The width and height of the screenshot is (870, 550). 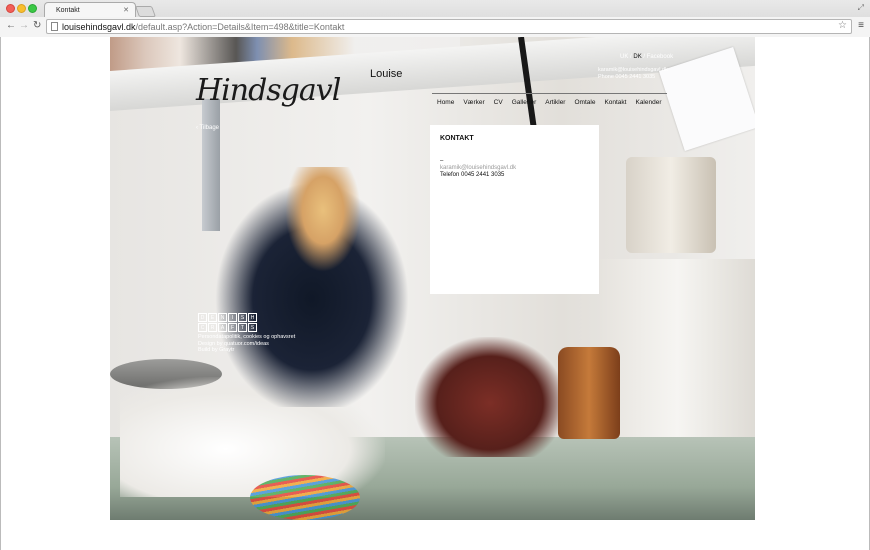 What do you see at coordinates (268, 90) in the screenshot?
I see `logo-last-name: Hindsgavl` at bounding box center [268, 90].